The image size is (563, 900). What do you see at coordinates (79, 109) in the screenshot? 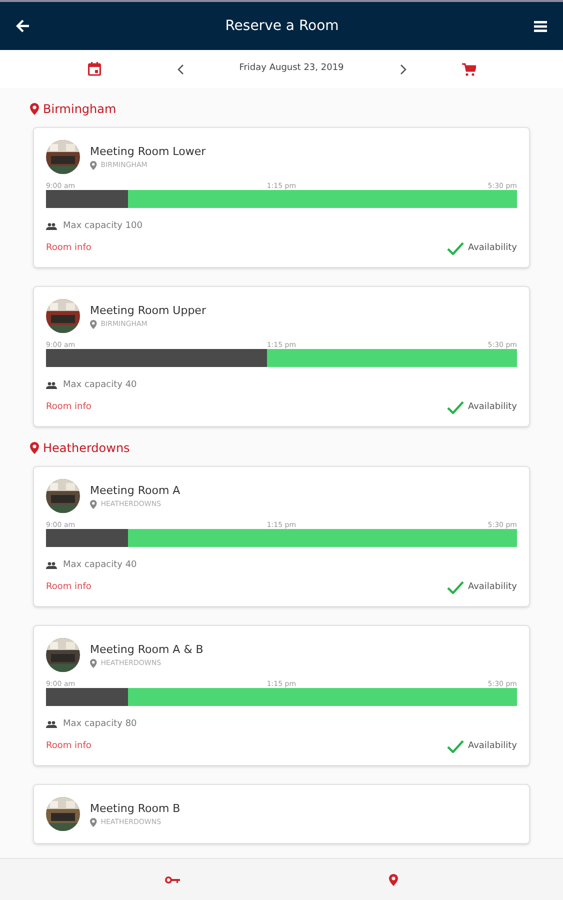
I see `location-heading: Birmingham` at bounding box center [79, 109].